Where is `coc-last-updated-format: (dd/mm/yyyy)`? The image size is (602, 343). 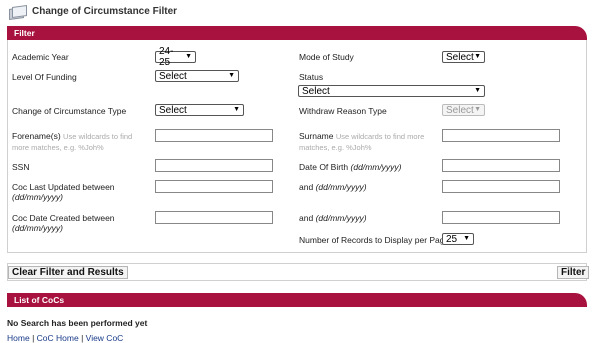
coc-last-updated-format: (dd/mm/yyyy) is located at coordinates (37, 197).